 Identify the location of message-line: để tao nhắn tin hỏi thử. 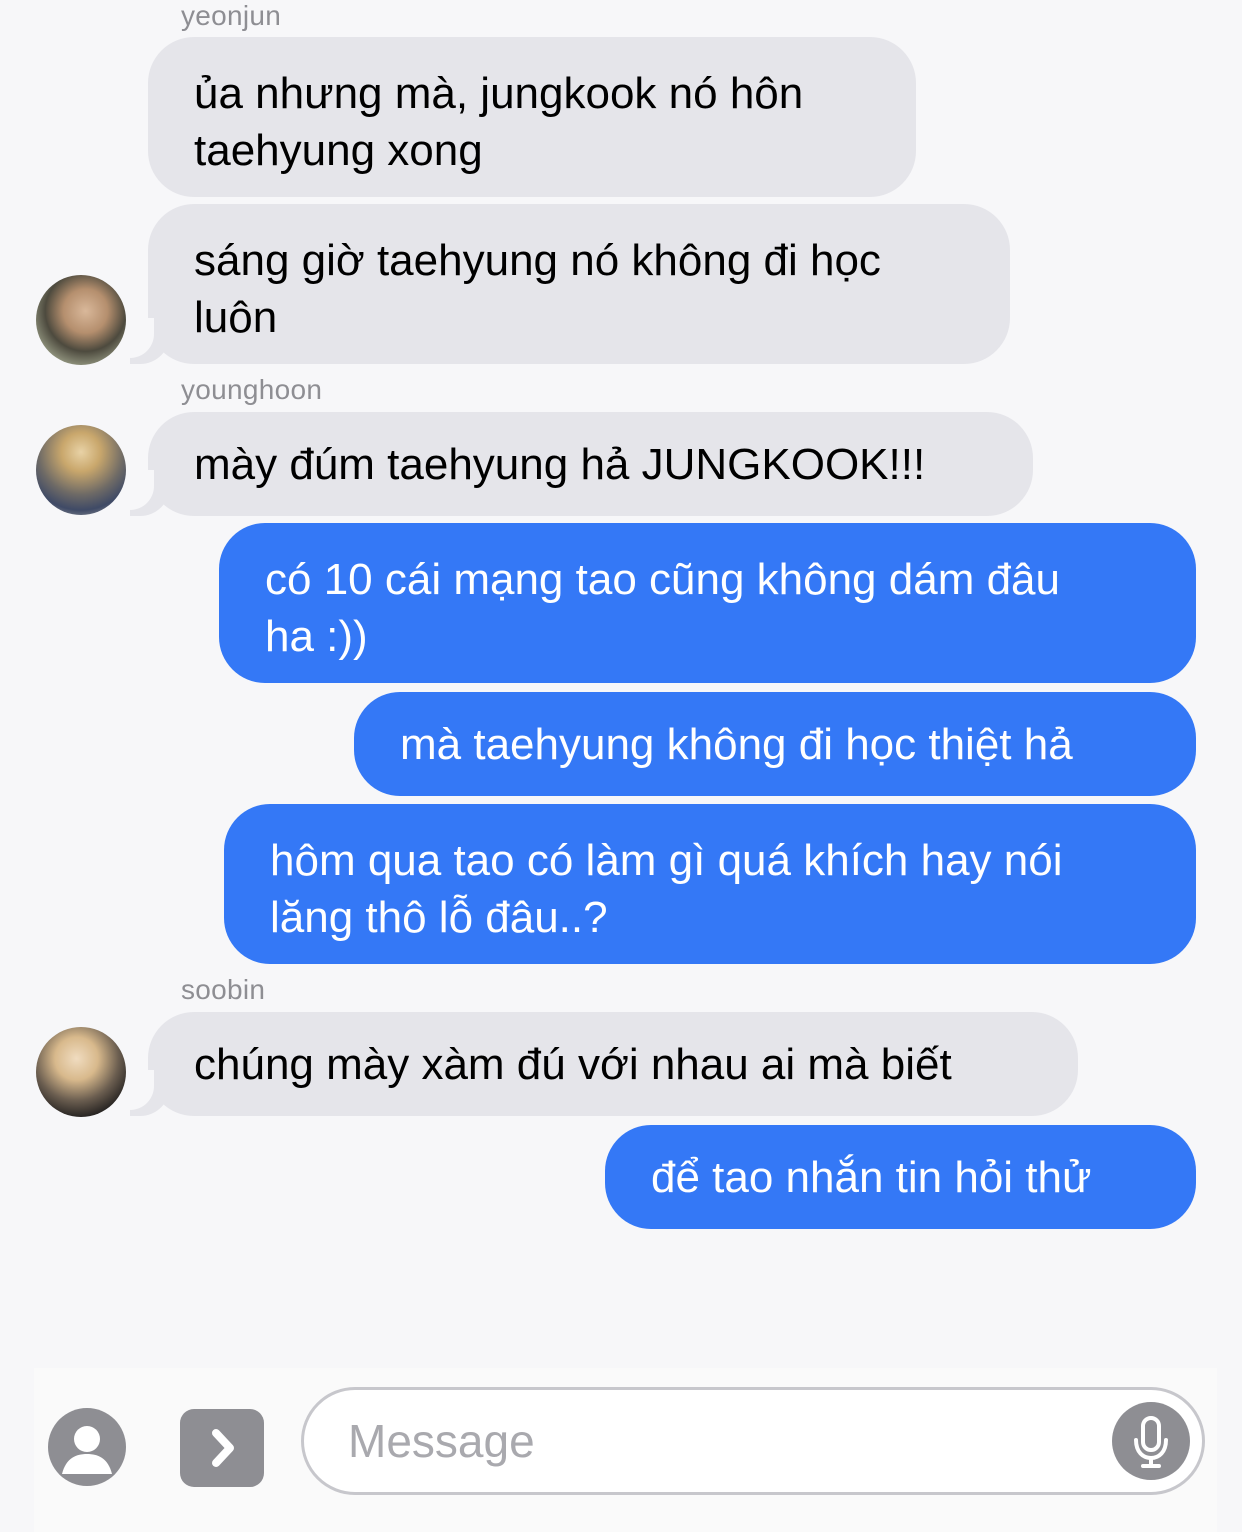
(871, 1177).